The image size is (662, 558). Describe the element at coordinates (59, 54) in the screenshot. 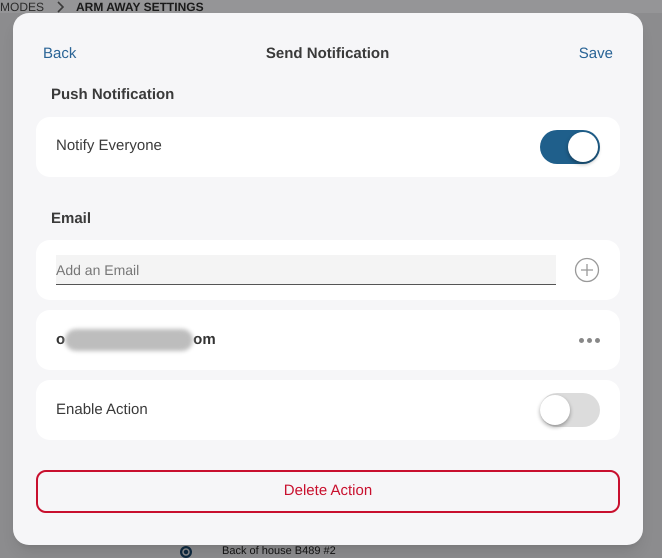

I see `back-button: Back` at that location.